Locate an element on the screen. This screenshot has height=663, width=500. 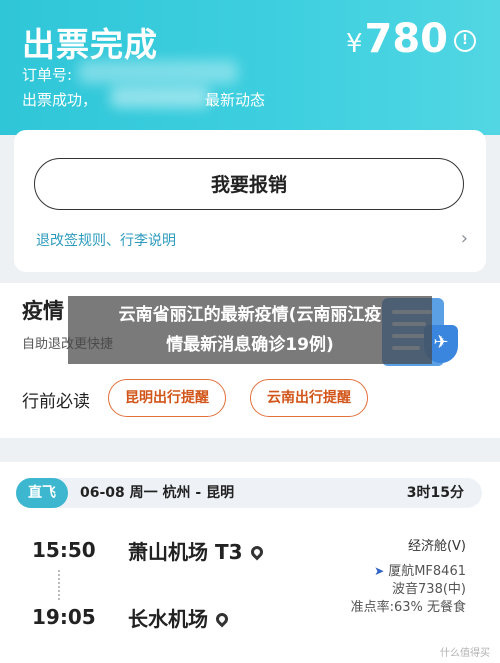
arrival-airport-name: 长水机场 is located at coordinates (168, 619).